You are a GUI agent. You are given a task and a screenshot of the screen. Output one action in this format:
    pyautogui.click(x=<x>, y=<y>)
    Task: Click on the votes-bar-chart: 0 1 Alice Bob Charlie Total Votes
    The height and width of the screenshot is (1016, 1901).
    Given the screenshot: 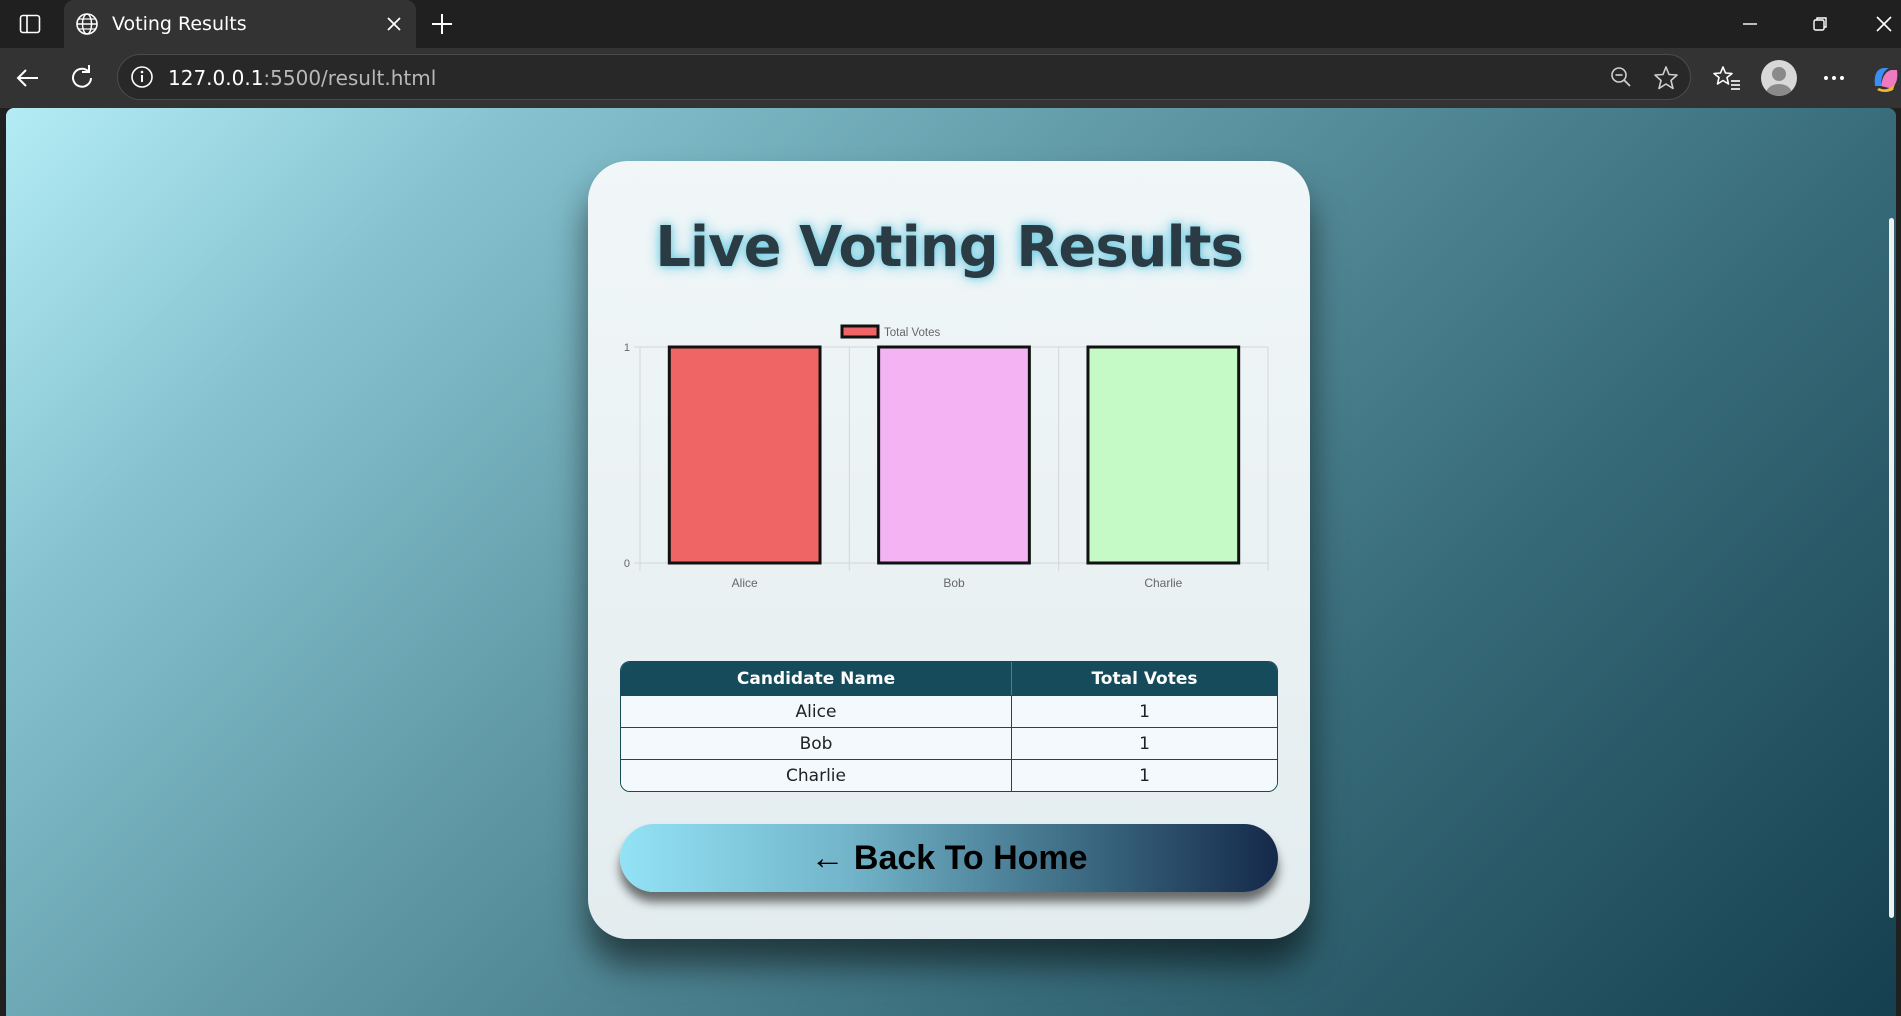 What is the action you would take?
    pyautogui.click(x=946, y=457)
    